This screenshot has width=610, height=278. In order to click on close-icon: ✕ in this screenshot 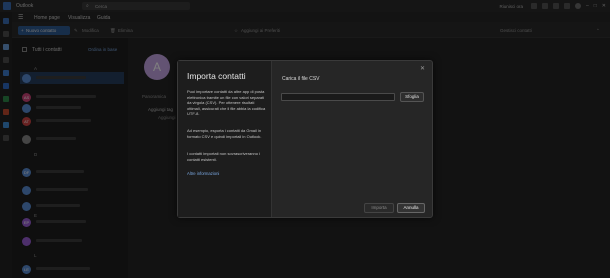, I will do `click(422, 68)`.